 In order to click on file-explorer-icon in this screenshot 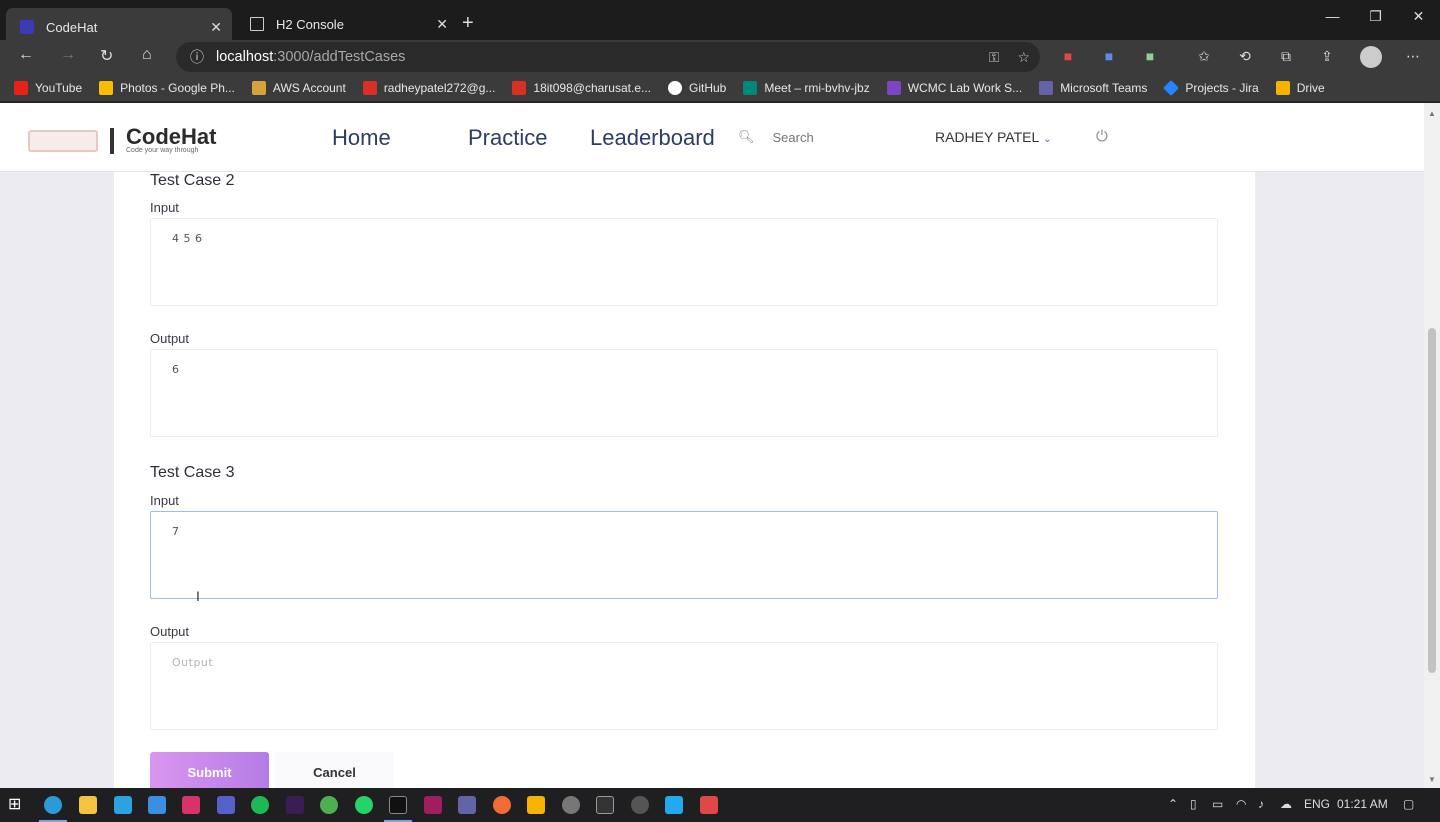, I will do `click(88, 805)`.